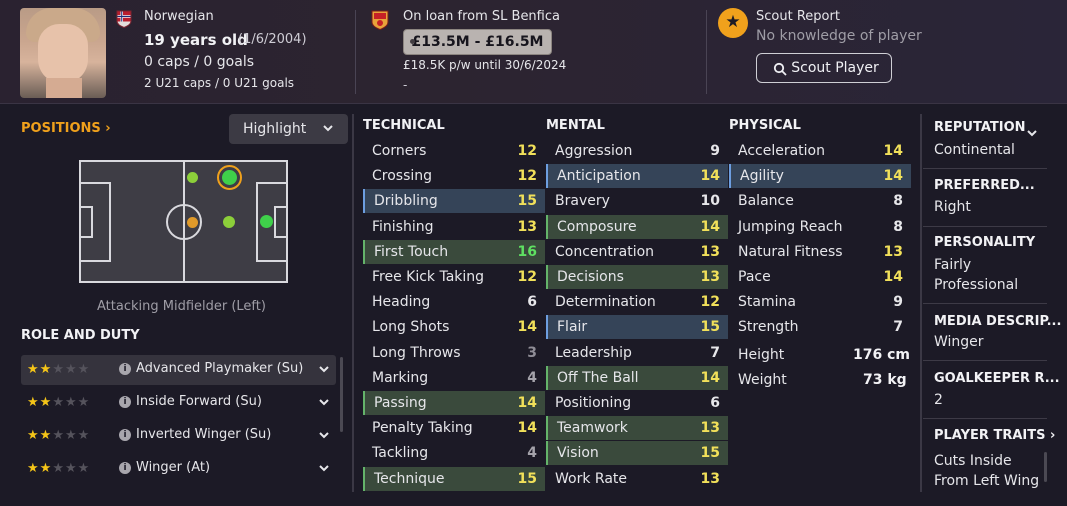 Image resolution: width=1067 pixels, height=506 pixels. I want to click on physical-attribute-row: Stamina 9, so click(820, 302).